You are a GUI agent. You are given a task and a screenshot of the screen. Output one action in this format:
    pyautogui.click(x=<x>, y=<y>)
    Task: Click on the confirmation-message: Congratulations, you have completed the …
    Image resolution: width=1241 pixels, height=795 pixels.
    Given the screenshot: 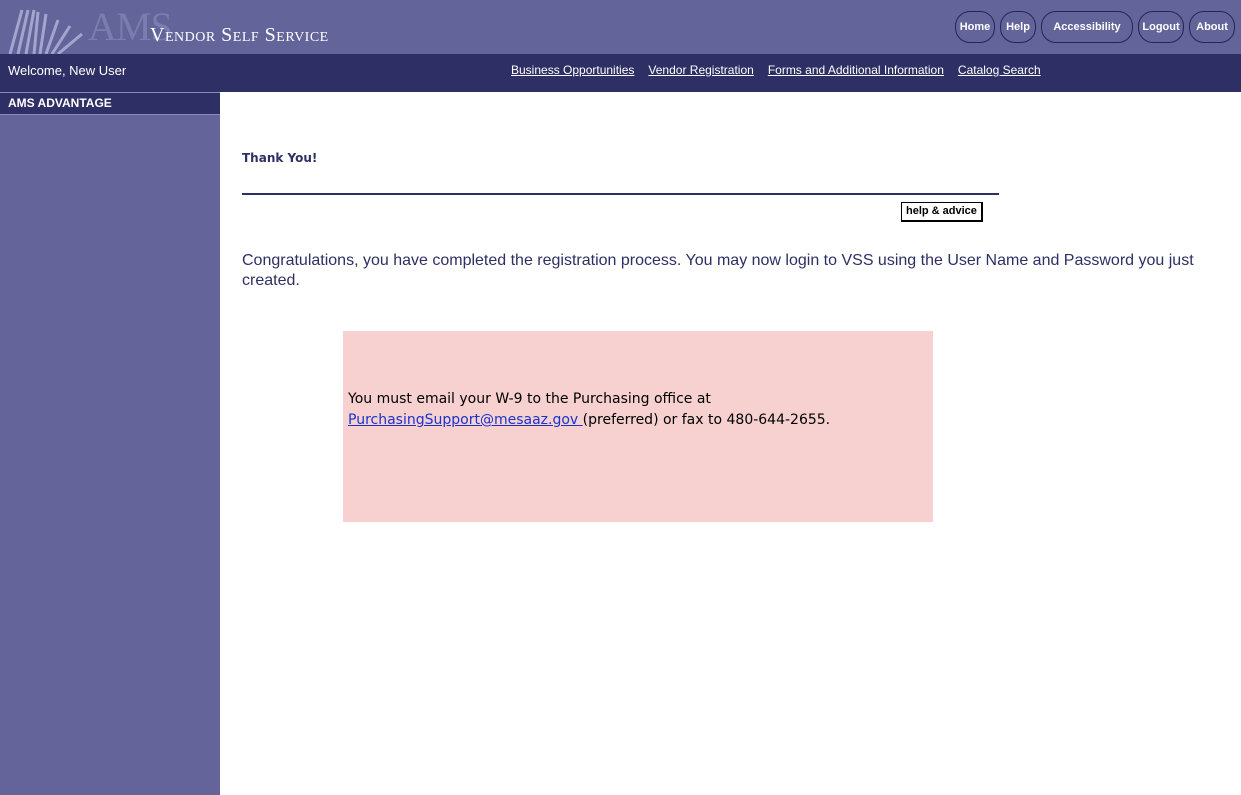 What is the action you would take?
    pyautogui.click(x=718, y=270)
    